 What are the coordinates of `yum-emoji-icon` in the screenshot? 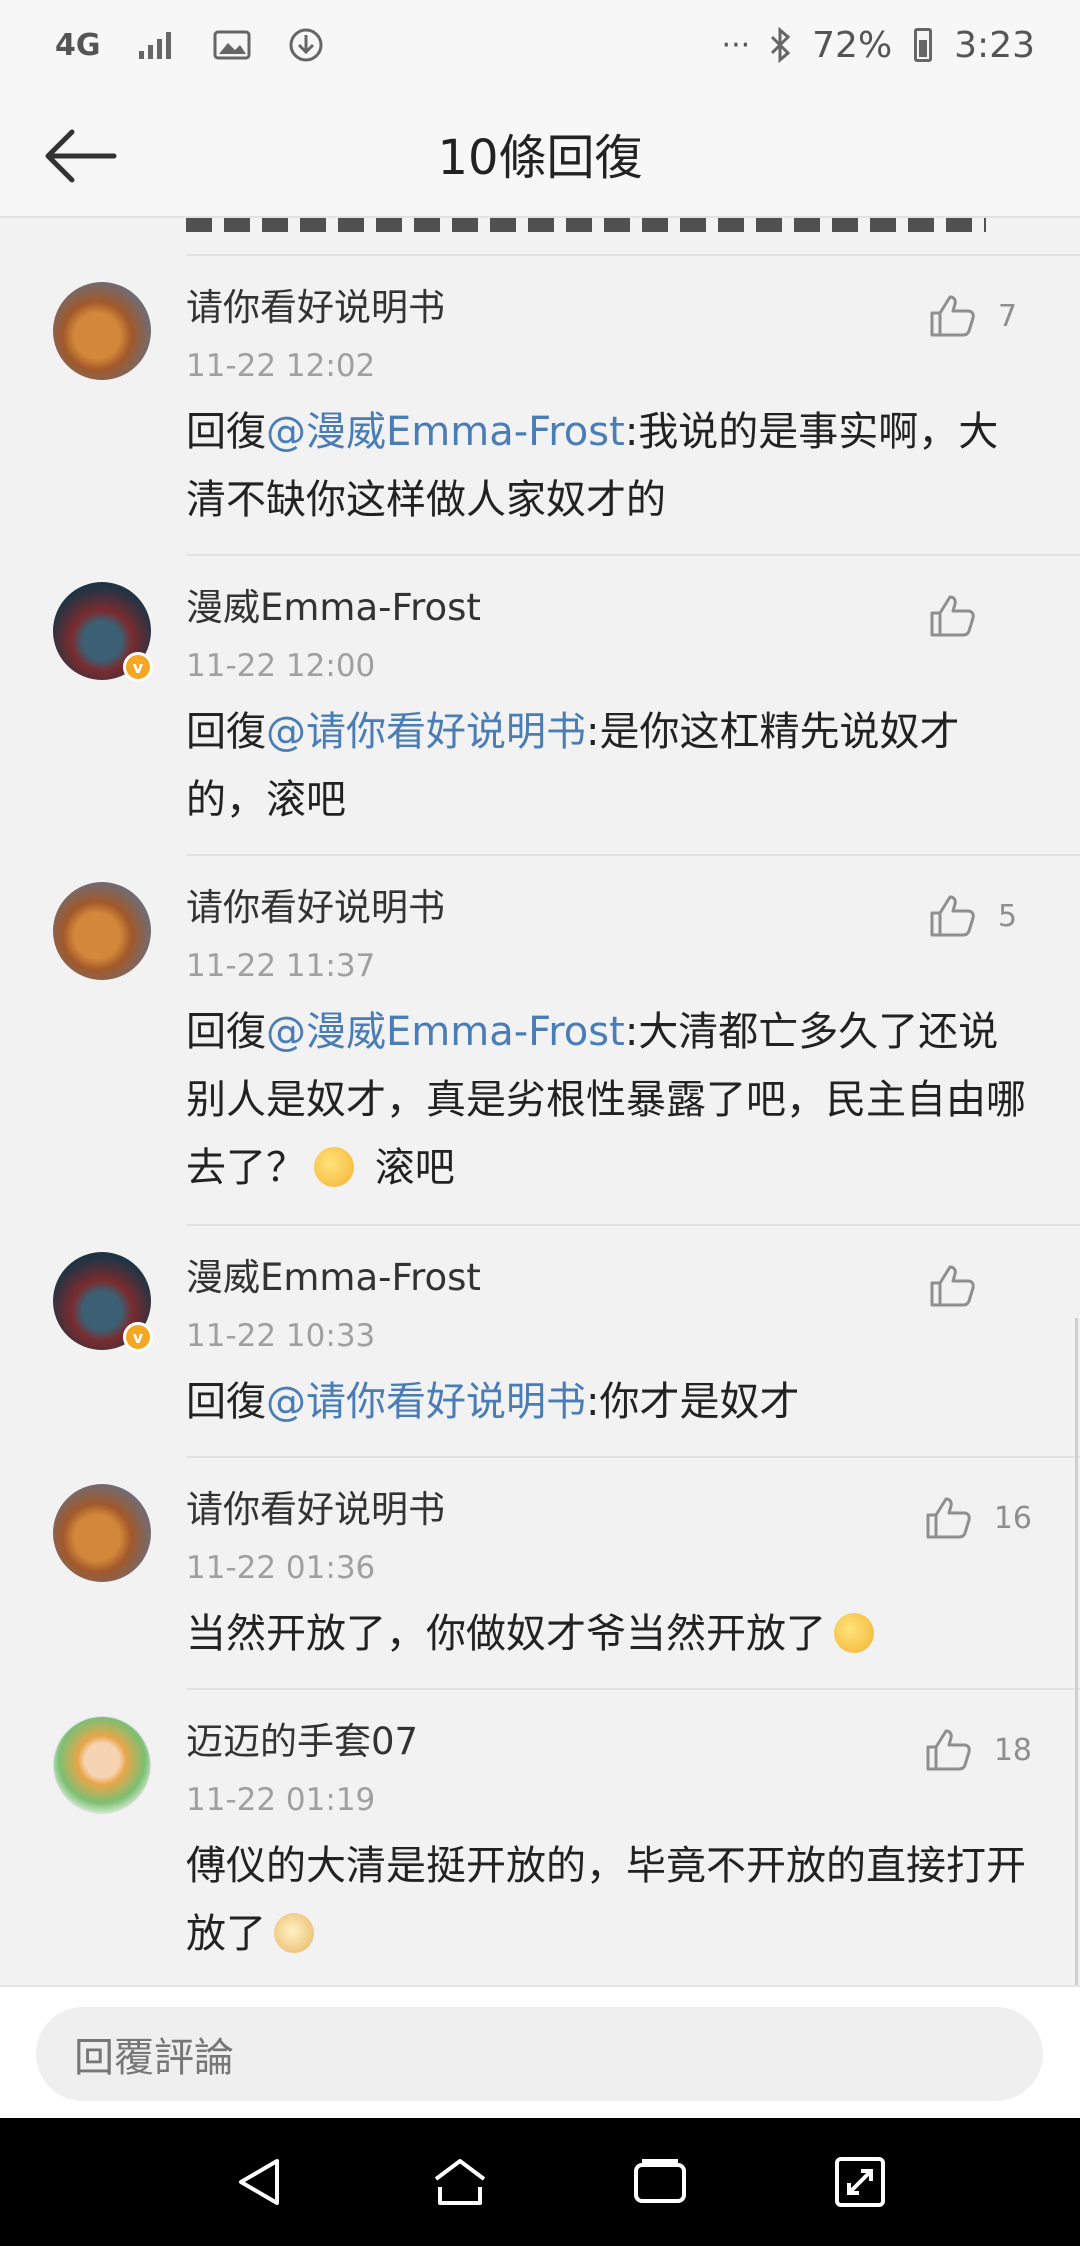 It's located at (334, 1167).